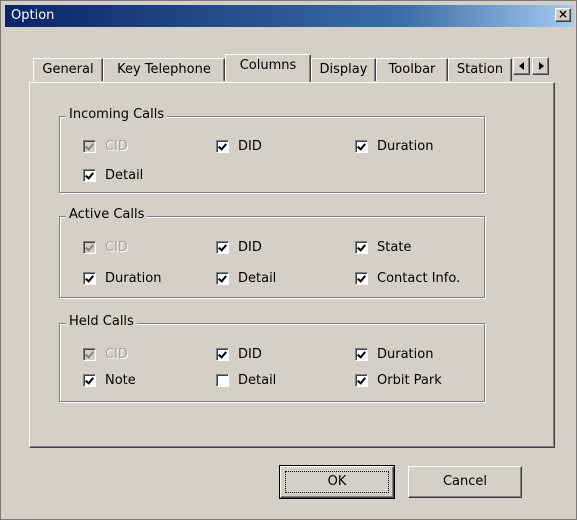 The height and width of the screenshot is (520, 577). I want to click on tab-scroll-left-button, so click(521, 66).